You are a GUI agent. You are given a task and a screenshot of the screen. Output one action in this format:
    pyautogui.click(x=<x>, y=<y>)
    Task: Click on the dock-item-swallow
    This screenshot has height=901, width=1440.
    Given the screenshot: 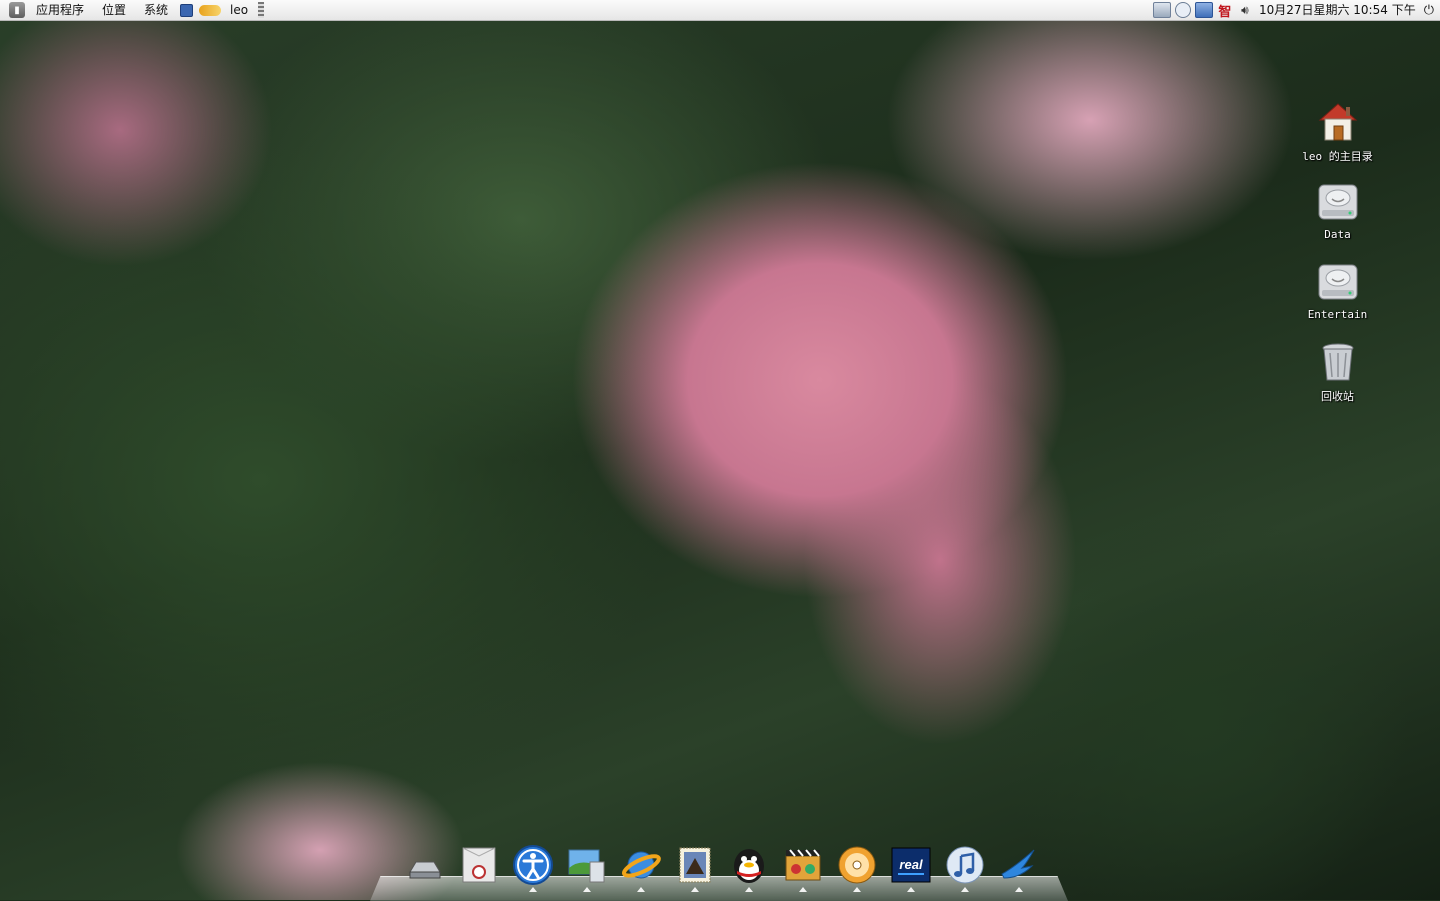 What is the action you would take?
    pyautogui.click(x=1019, y=865)
    